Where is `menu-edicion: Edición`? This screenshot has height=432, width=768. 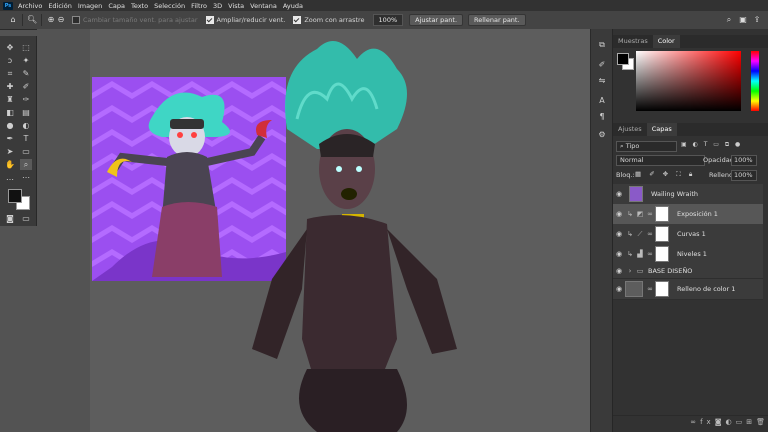 menu-edicion: Edición is located at coordinates (60, 6).